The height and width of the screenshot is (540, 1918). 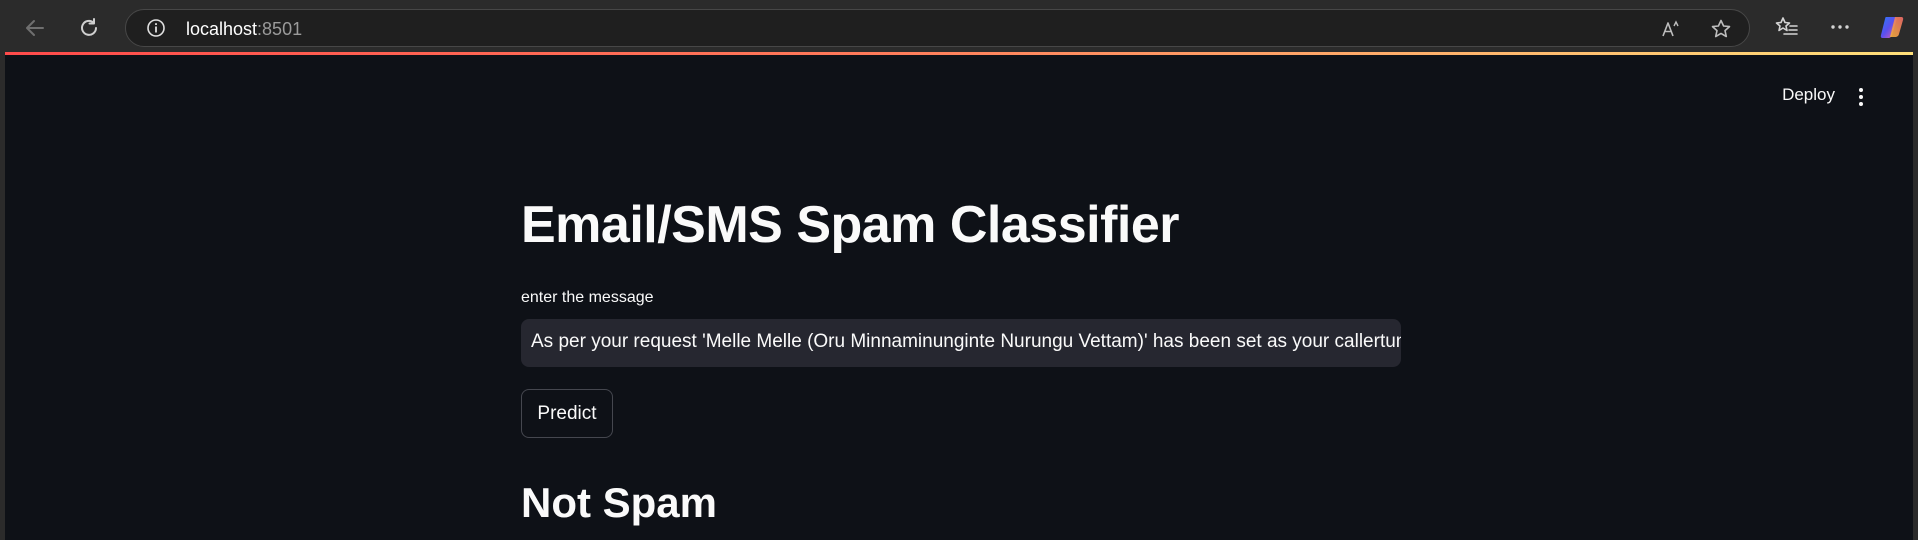 I want to click on message-input-label: enter the message, so click(x=587, y=297).